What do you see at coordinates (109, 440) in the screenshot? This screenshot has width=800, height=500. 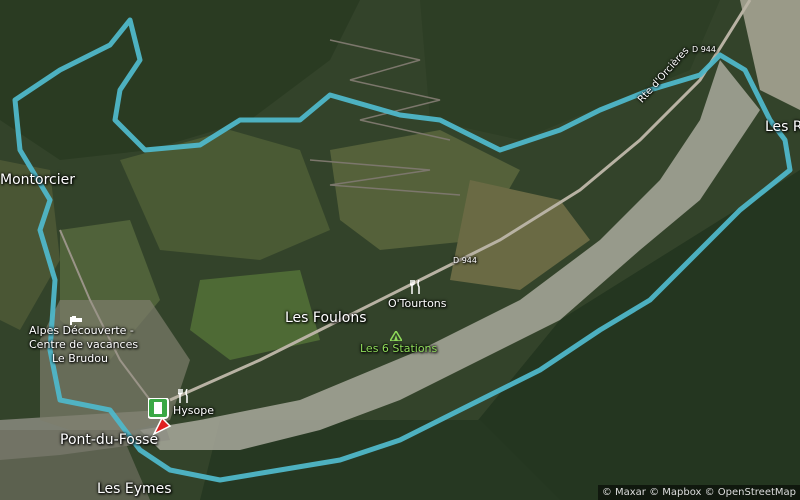 I see `place-label-pont-du-fosse: Pont-du-Fosse` at bounding box center [109, 440].